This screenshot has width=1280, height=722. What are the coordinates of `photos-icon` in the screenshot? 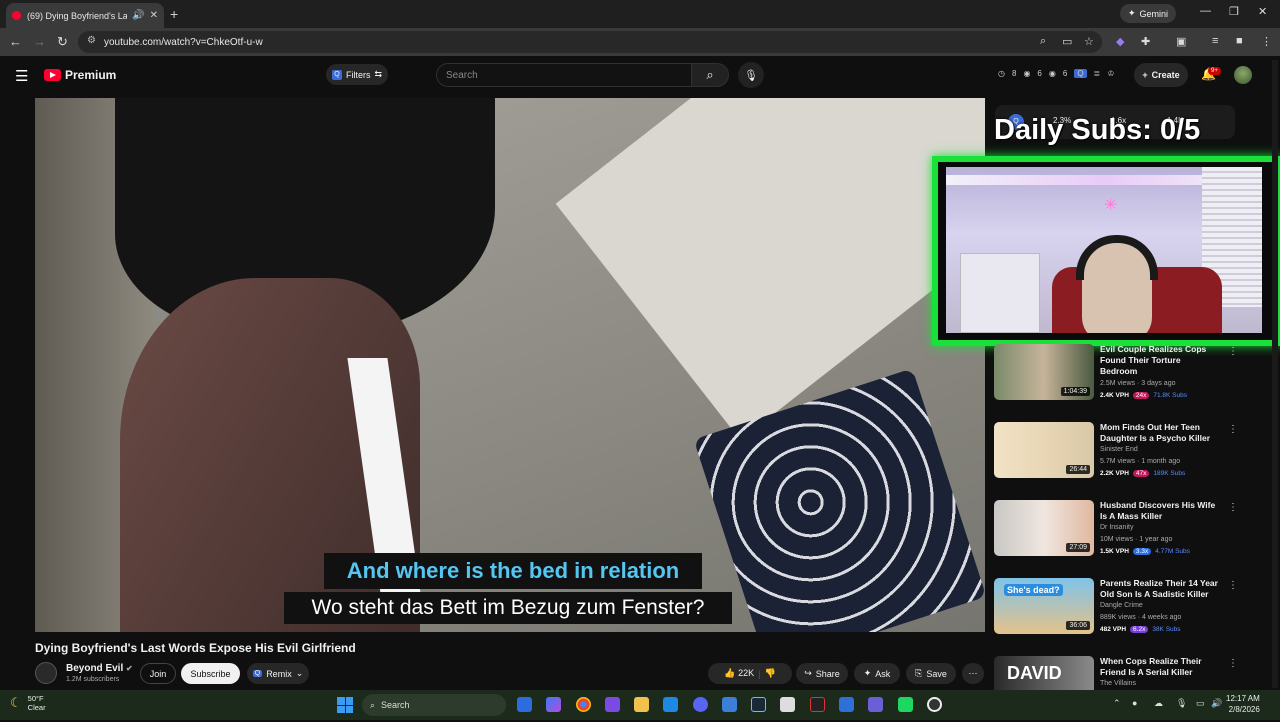 It's located at (729, 704).